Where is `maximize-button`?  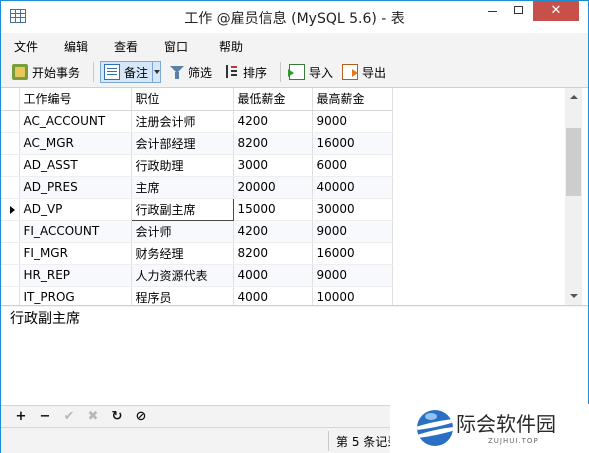 maximize-button is located at coordinates (518, 11).